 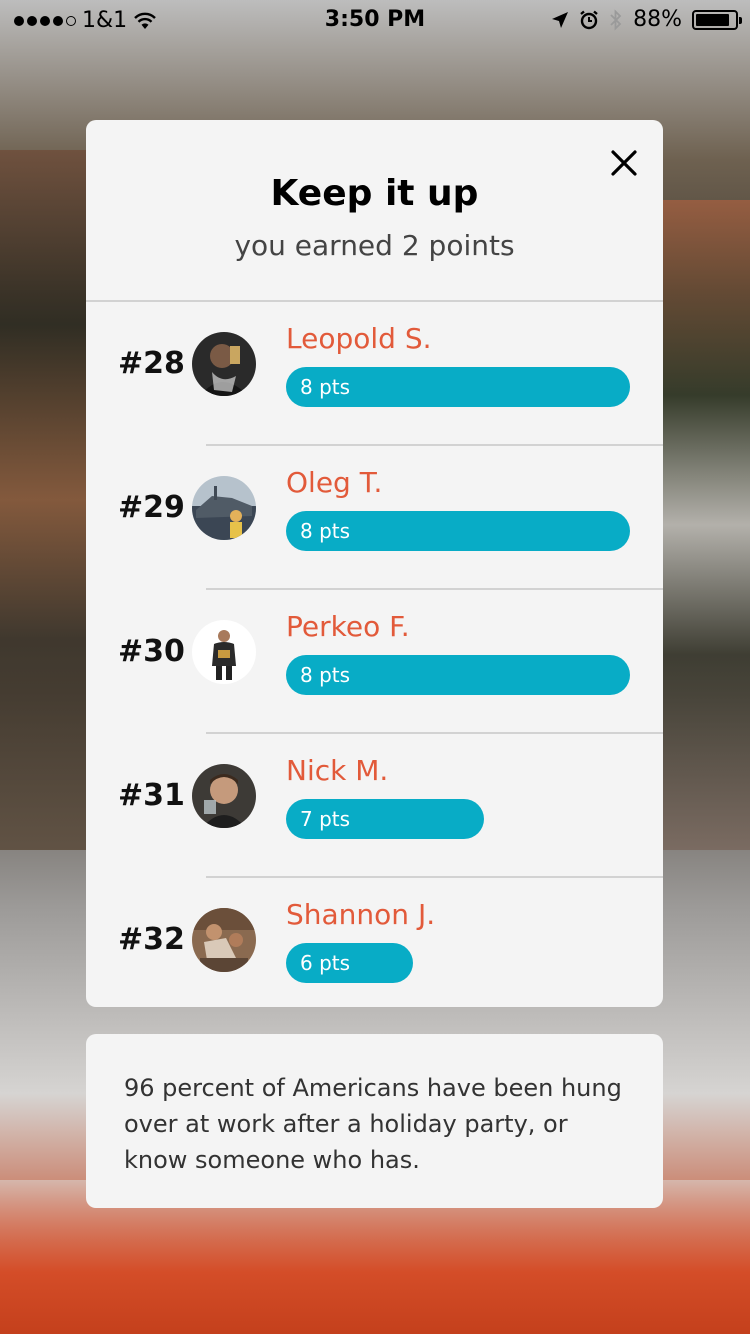 I want to click on player-name: Leopold S., so click(x=359, y=338).